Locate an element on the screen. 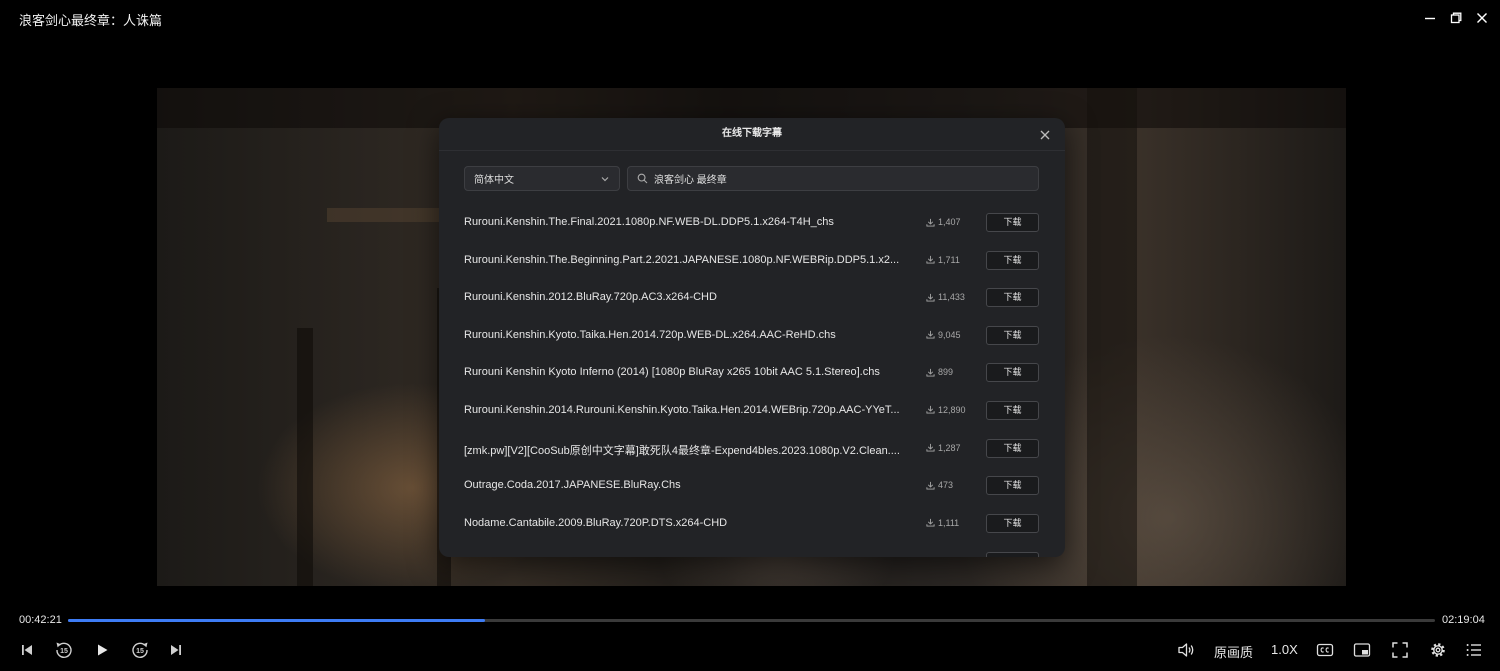 This screenshot has height=671, width=1500. fullscreen-button is located at coordinates (1400, 650).